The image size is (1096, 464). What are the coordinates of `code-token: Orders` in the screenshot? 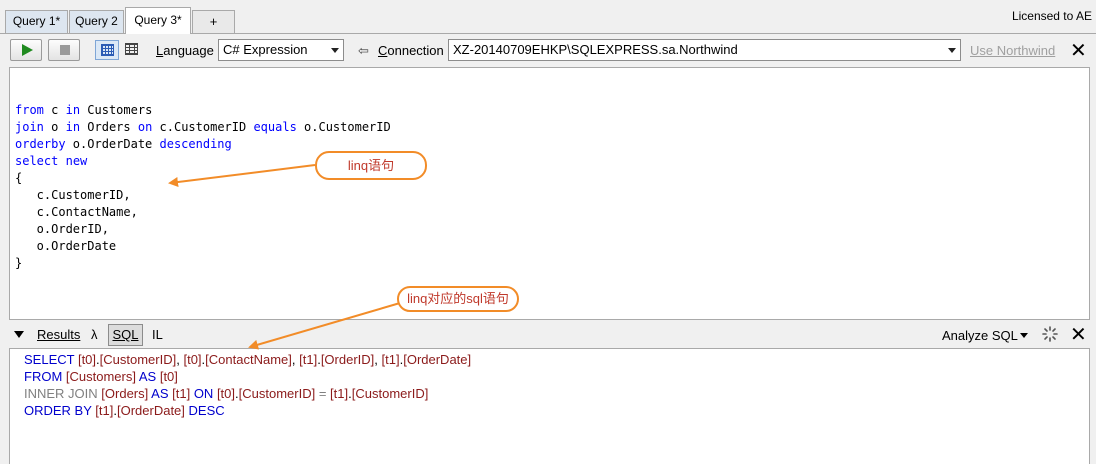 It's located at (109, 127).